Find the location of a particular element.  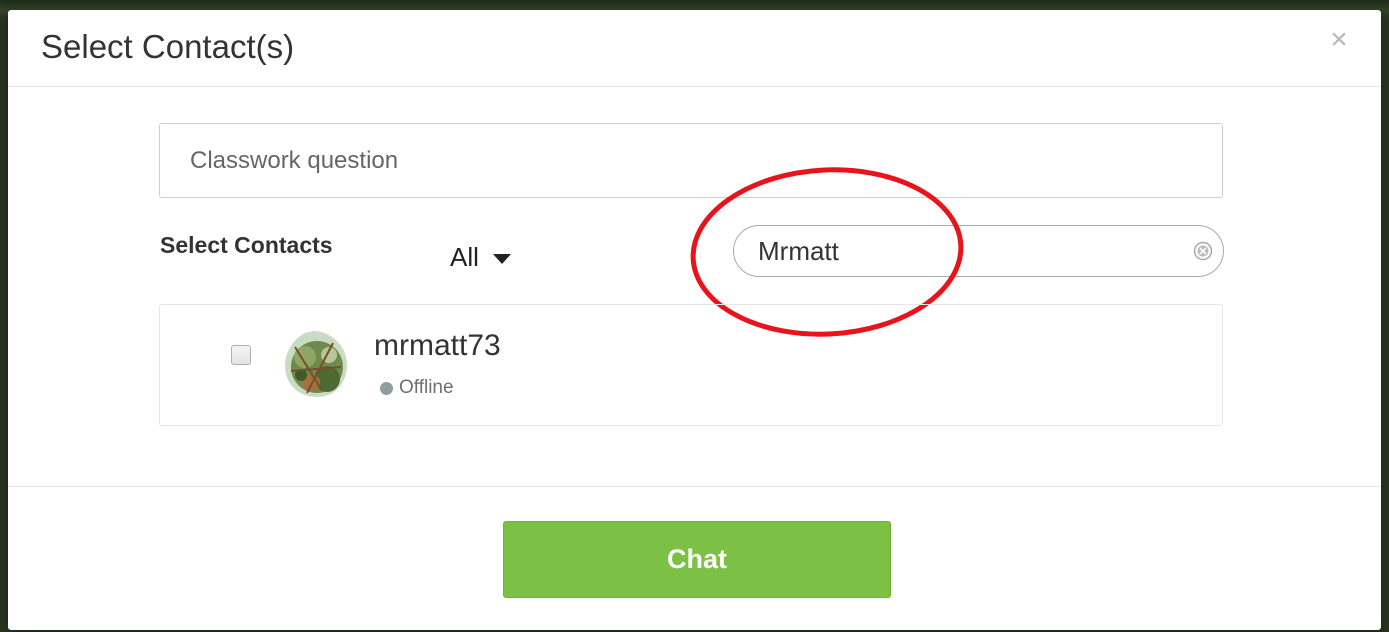

contact-list: mrmatt73 Offline is located at coordinates (691, 365).